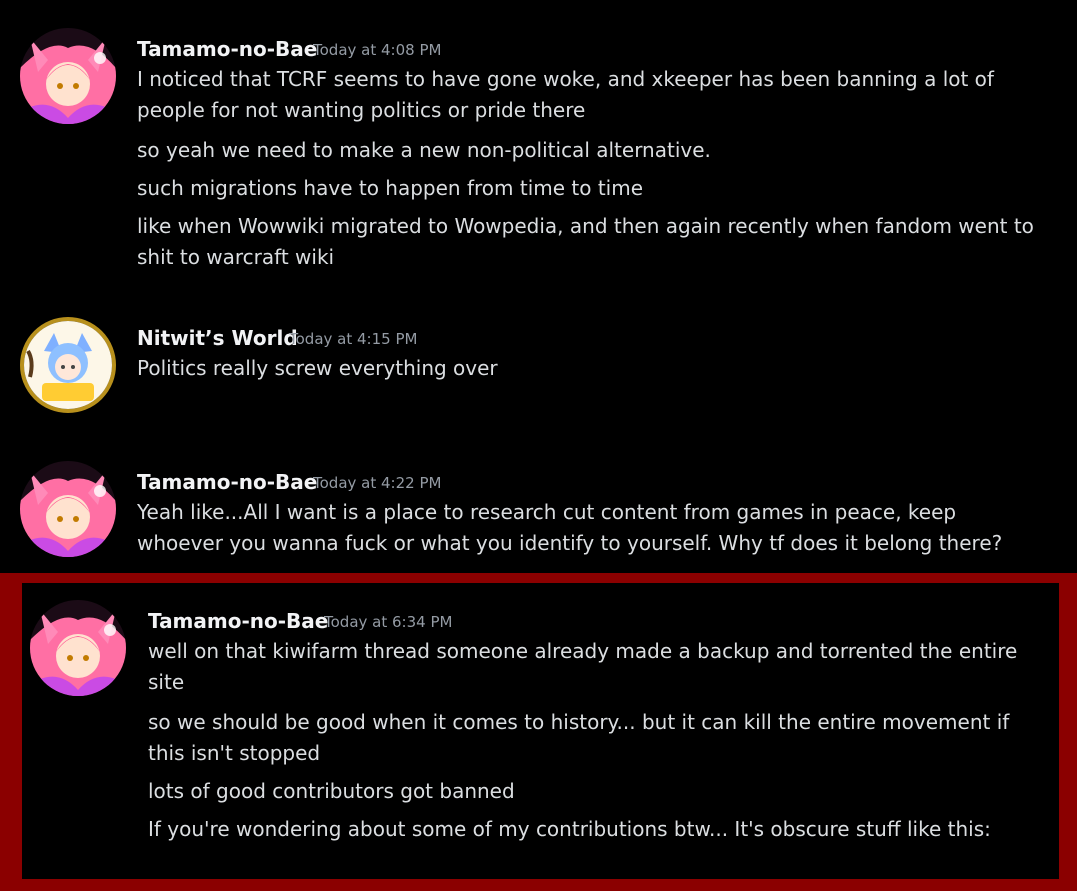 Image resolution: width=1077 pixels, height=891 pixels. What do you see at coordinates (217, 338) in the screenshot?
I see `author-name: Nitwit’s World` at bounding box center [217, 338].